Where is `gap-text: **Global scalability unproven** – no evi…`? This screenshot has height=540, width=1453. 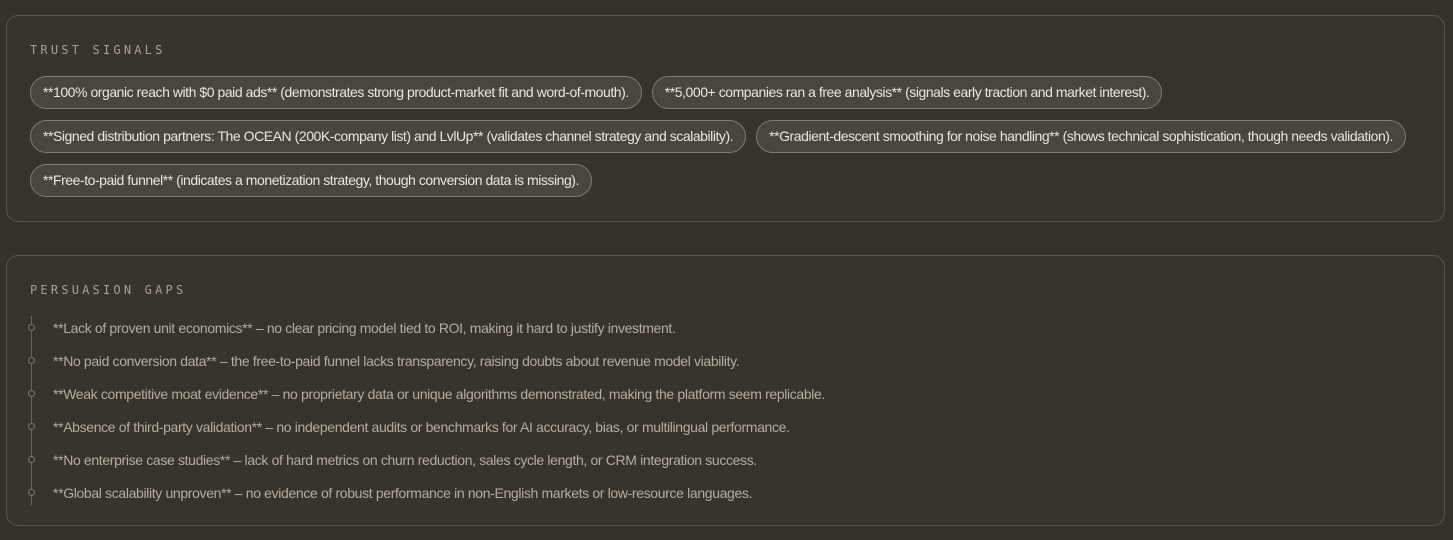
gap-text: **Global scalability unproven** – no evi… is located at coordinates (403, 493).